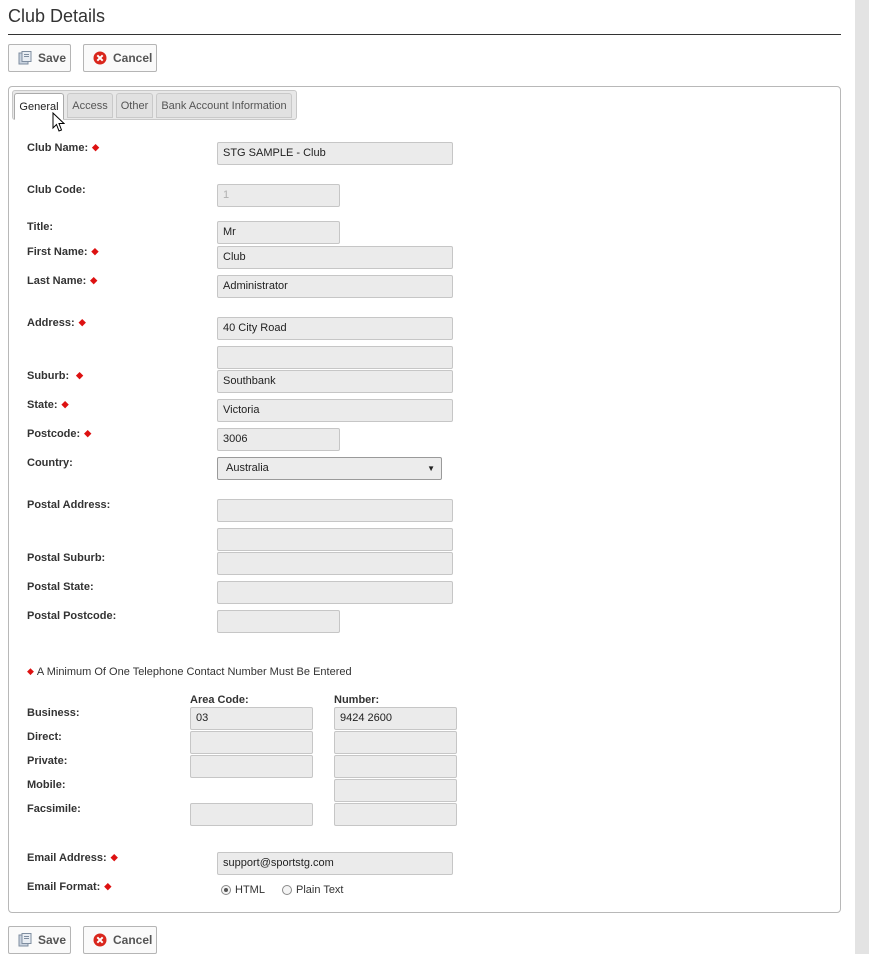  Describe the element at coordinates (335, 153) in the screenshot. I see `club-name-input: STG SAMPLE - Club` at that location.